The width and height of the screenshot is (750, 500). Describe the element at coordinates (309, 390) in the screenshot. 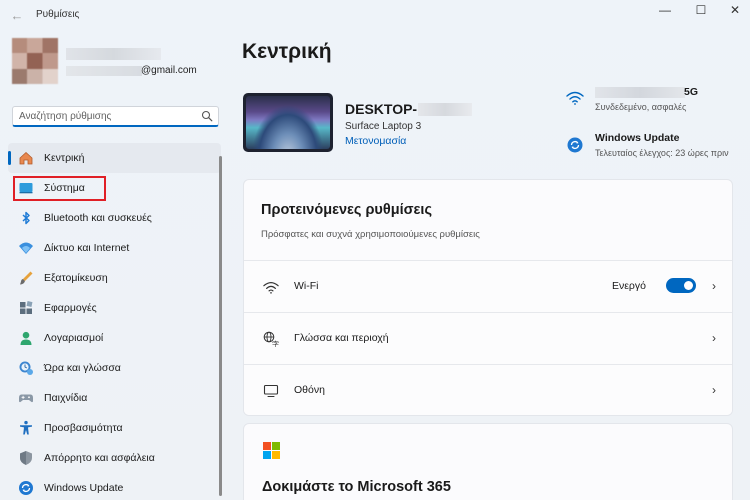

I see `setting-label: Οθόνη` at that location.